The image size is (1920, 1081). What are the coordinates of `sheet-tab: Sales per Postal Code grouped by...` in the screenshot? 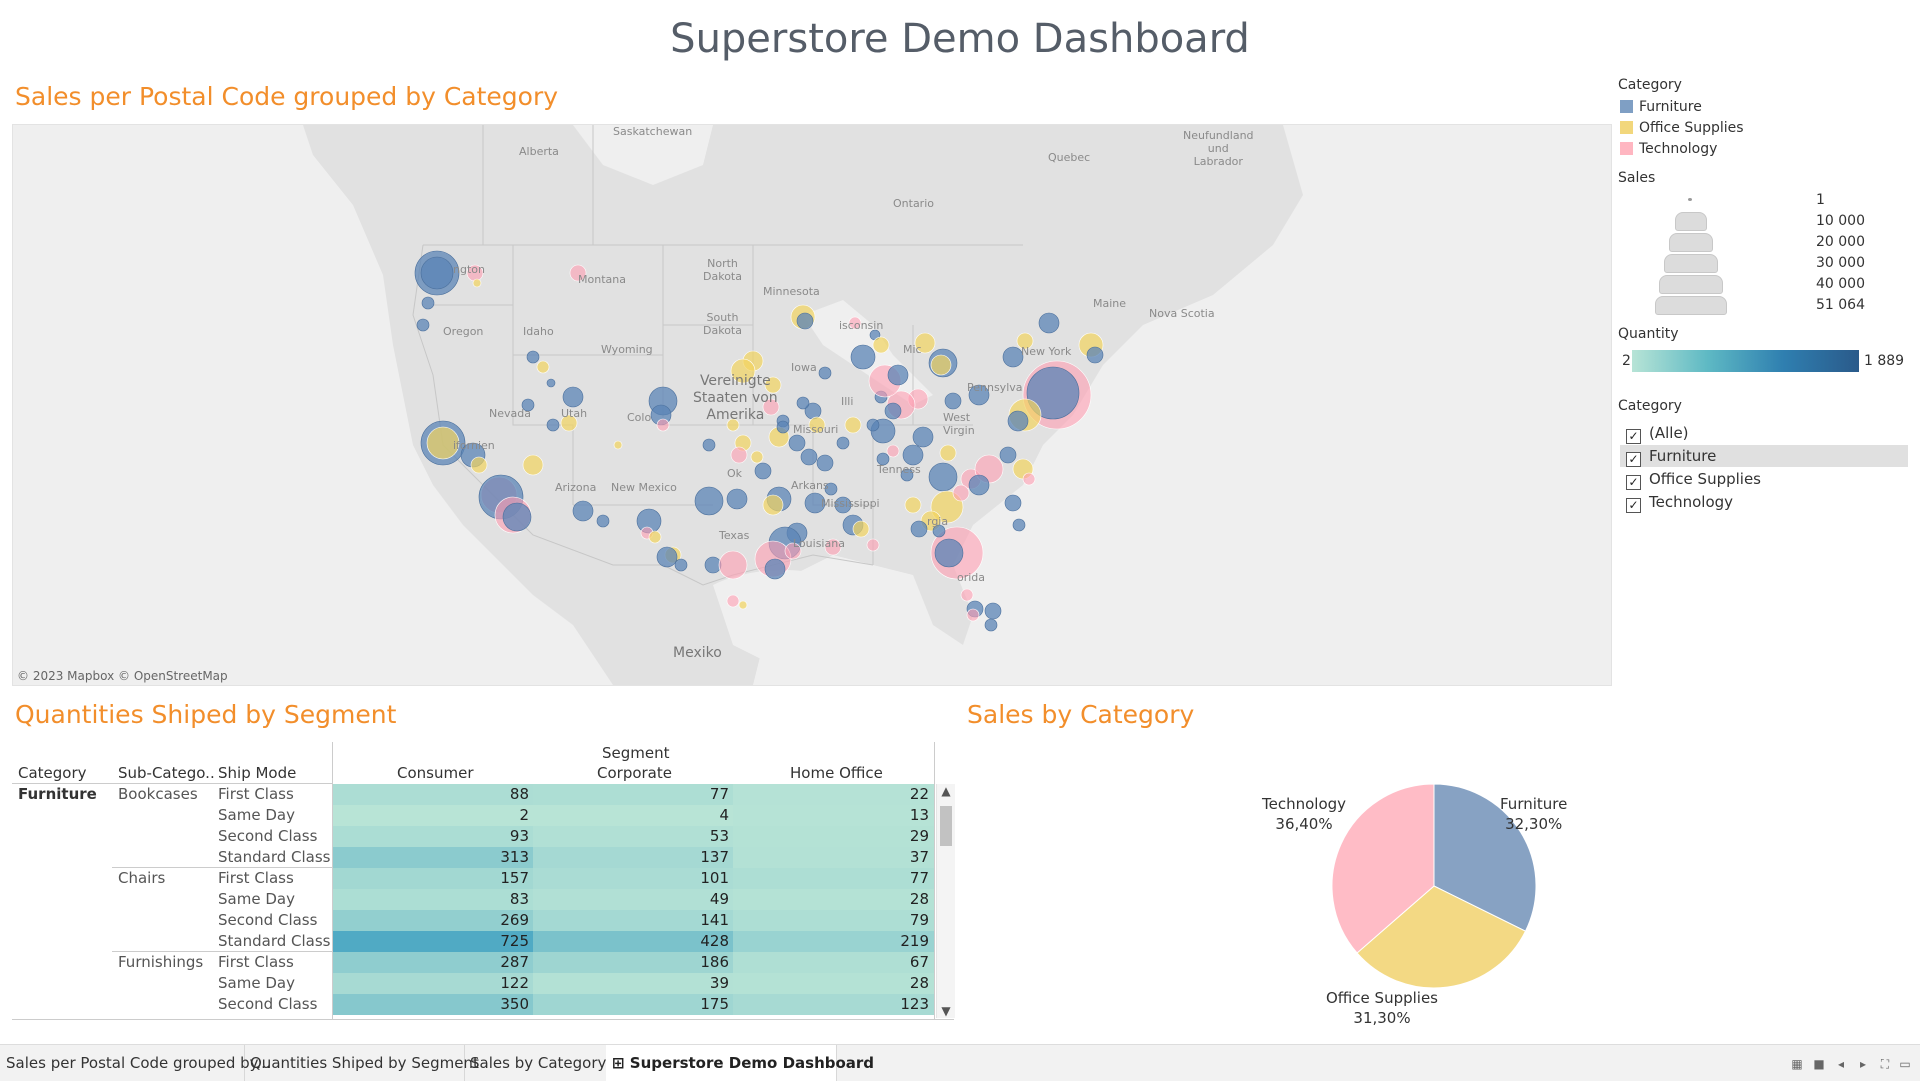 It's located at (135, 1063).